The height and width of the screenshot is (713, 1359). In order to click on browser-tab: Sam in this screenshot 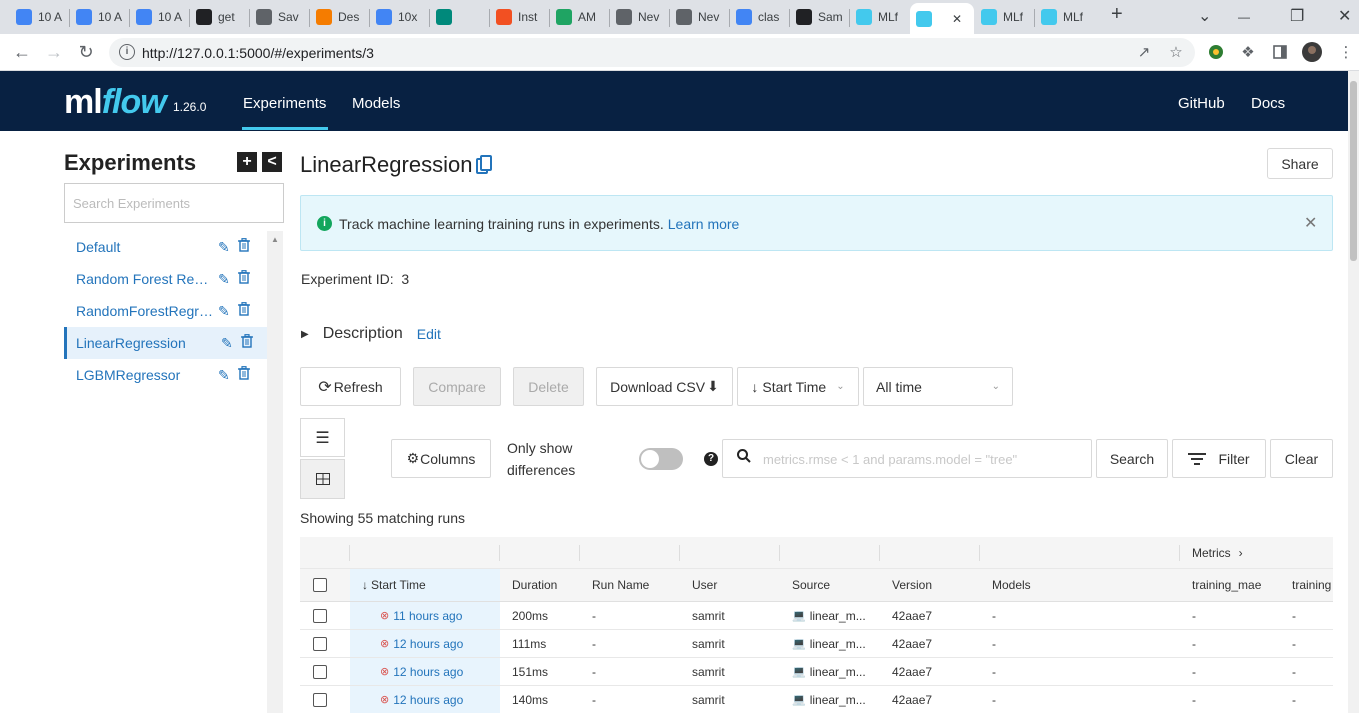, I will do `click(819, 17)`.